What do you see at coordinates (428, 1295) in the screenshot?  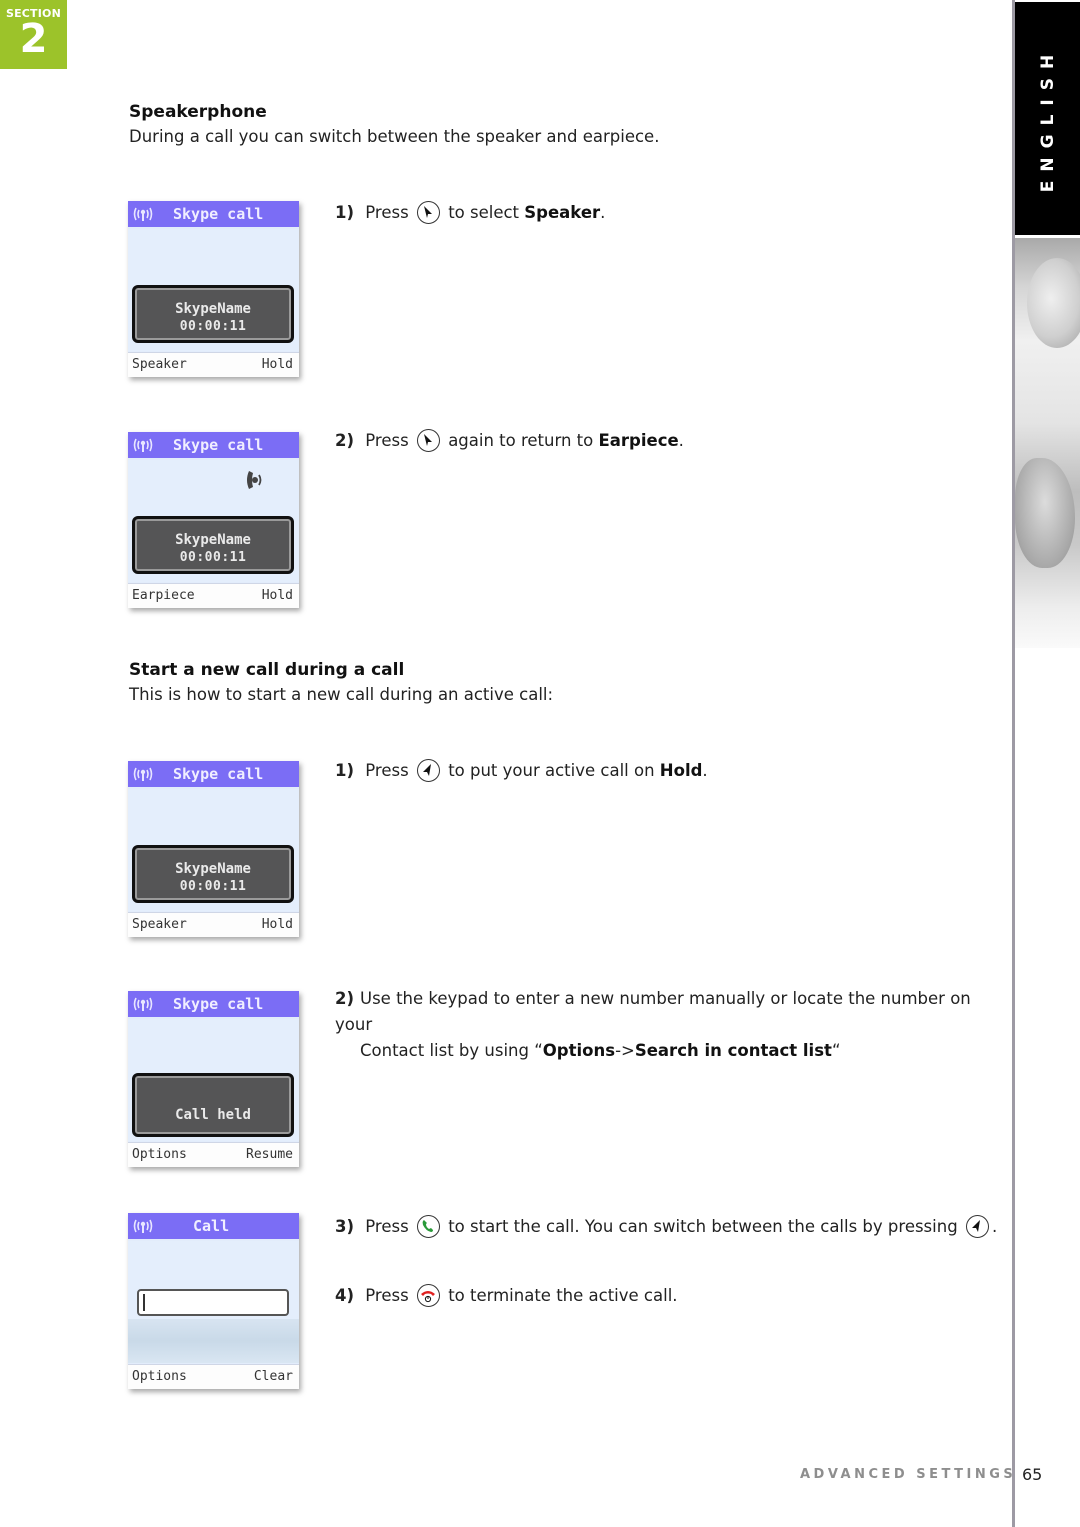 I see `end-call-red-icon` at bounding box center [428, 1295].